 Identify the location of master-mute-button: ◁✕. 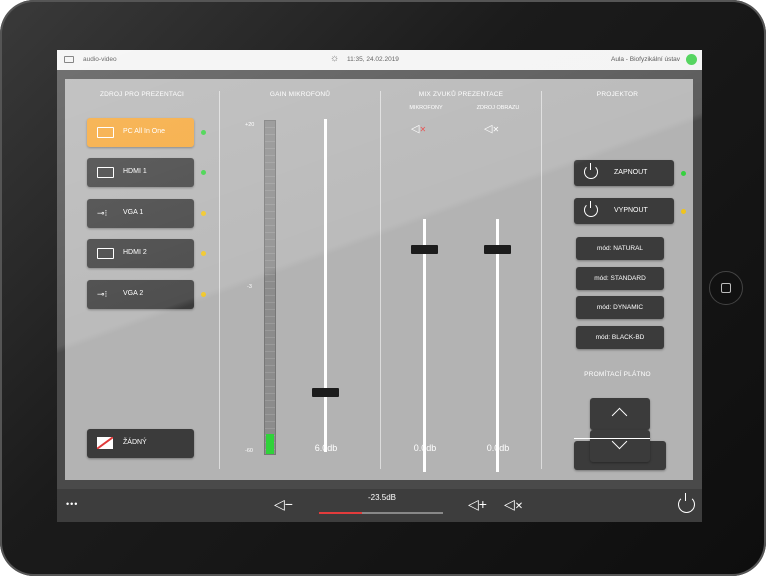
(513, 504).